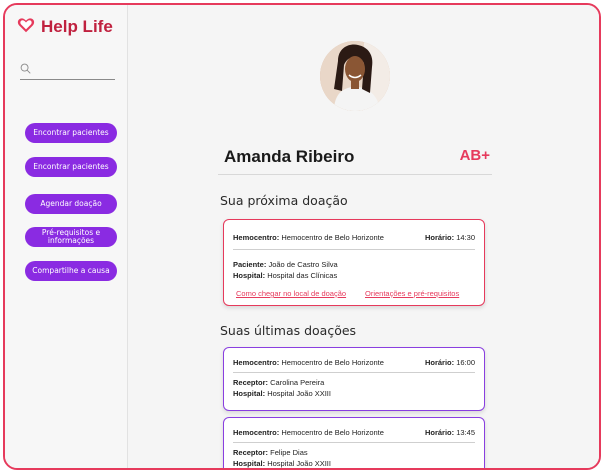 The image size is (604, 473). Describe the element at coordinates (355, 76) in the screenshot. I see `avatar` at that location.